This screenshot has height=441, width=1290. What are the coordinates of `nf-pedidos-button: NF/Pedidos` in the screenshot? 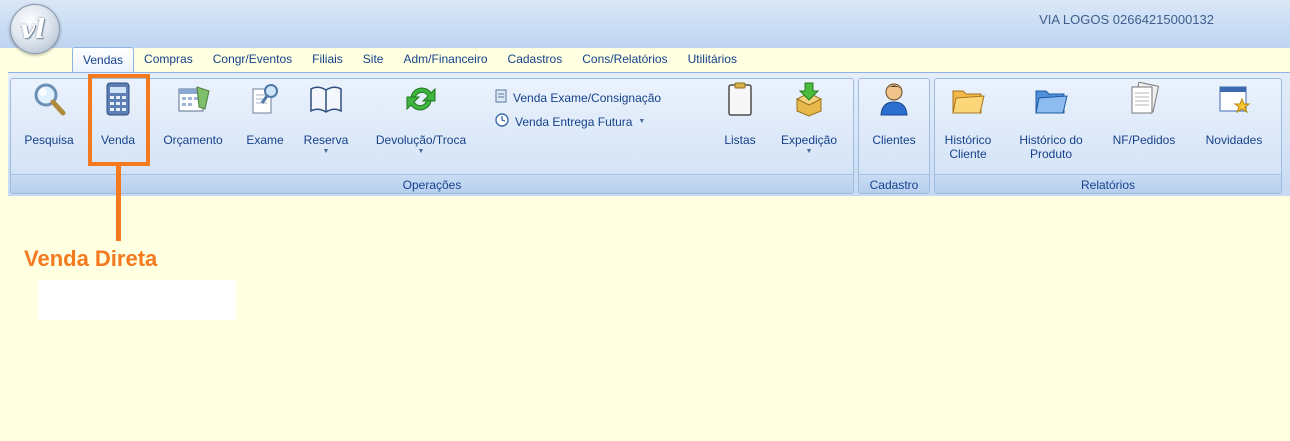 It's located at (1144, 114).